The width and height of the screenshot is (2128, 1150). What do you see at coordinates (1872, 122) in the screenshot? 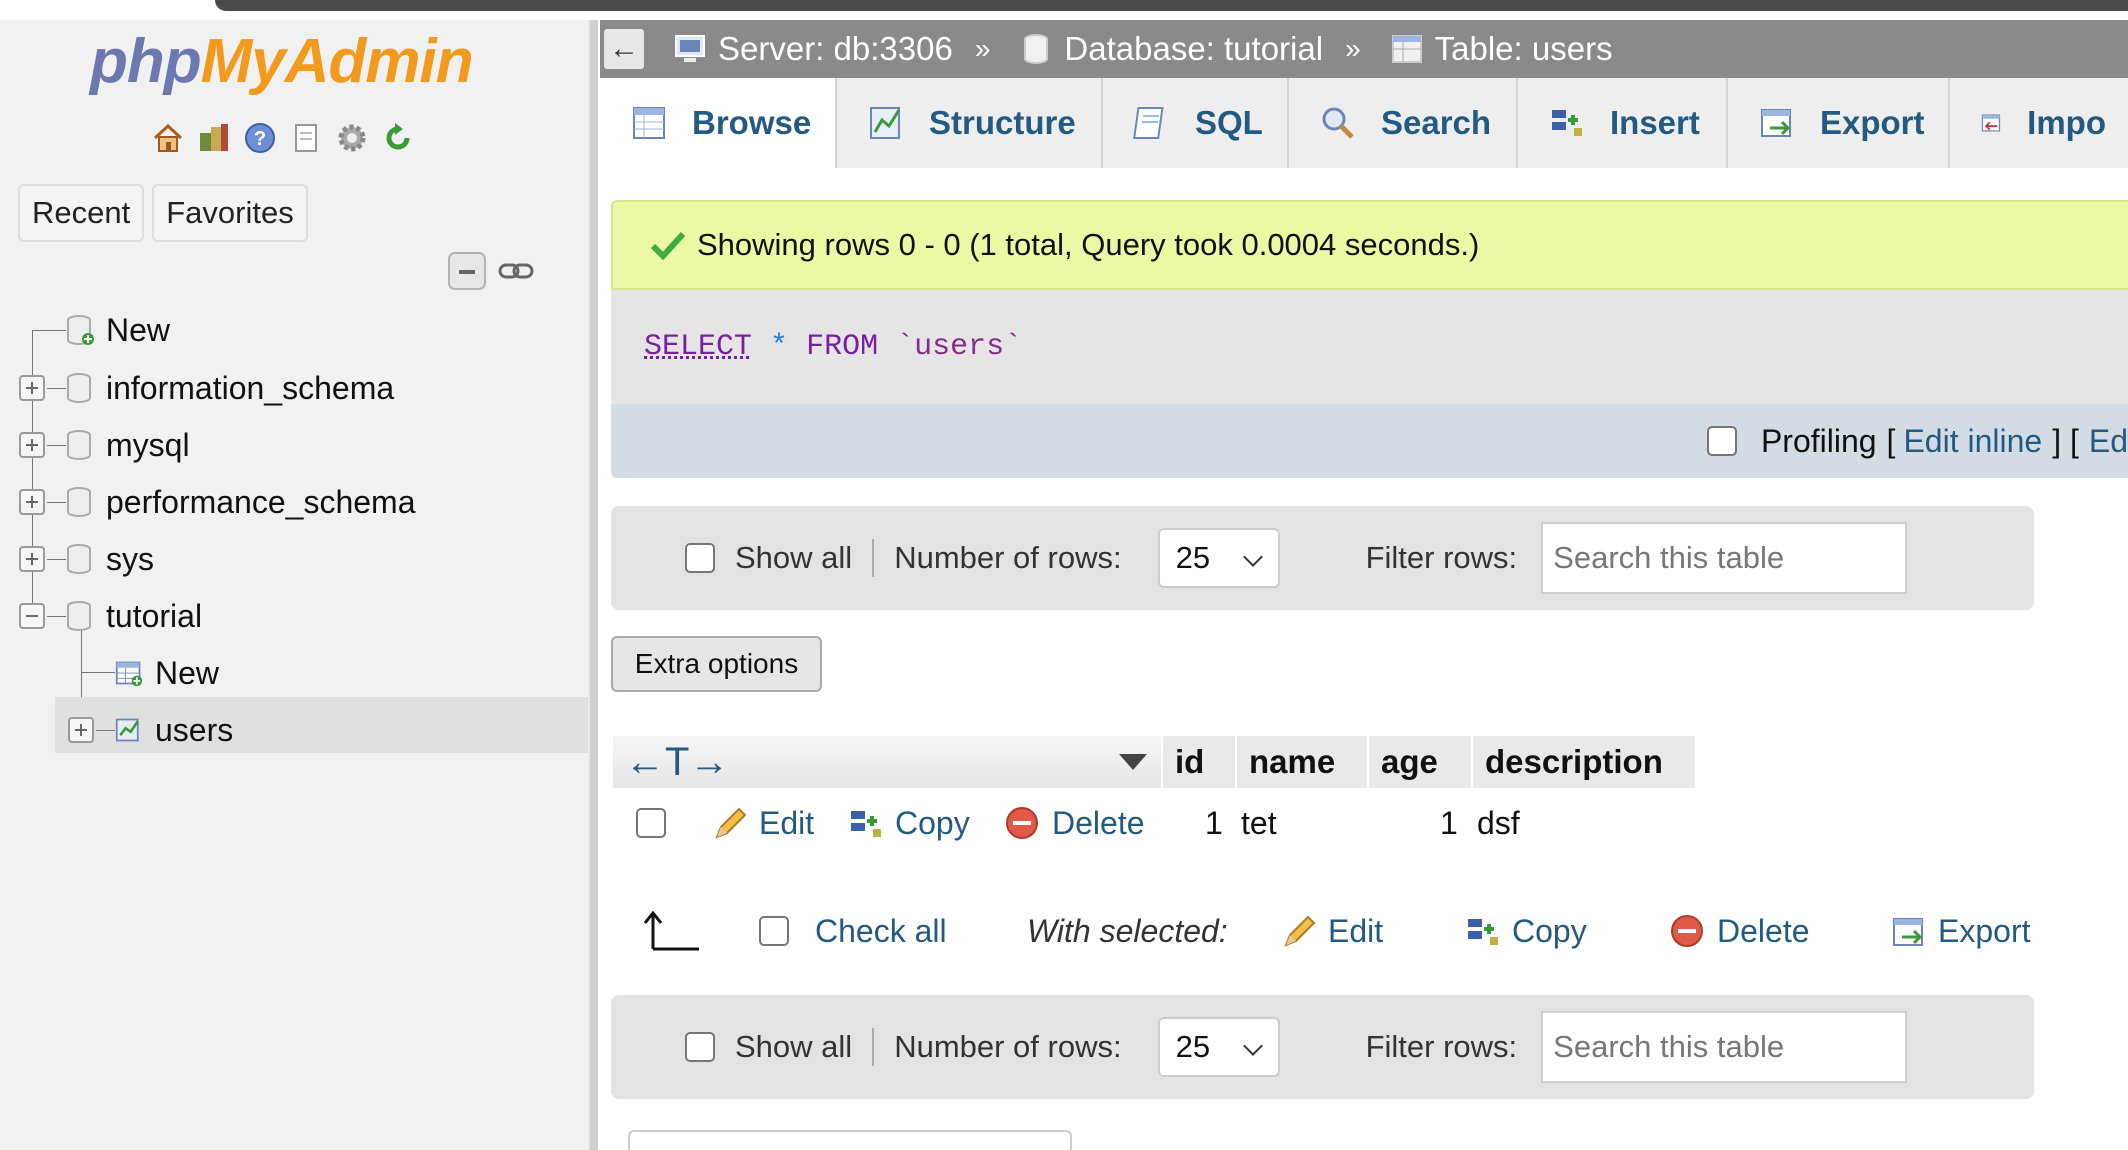
I see `tab-label: Export` at bounding box center [1872, 122].